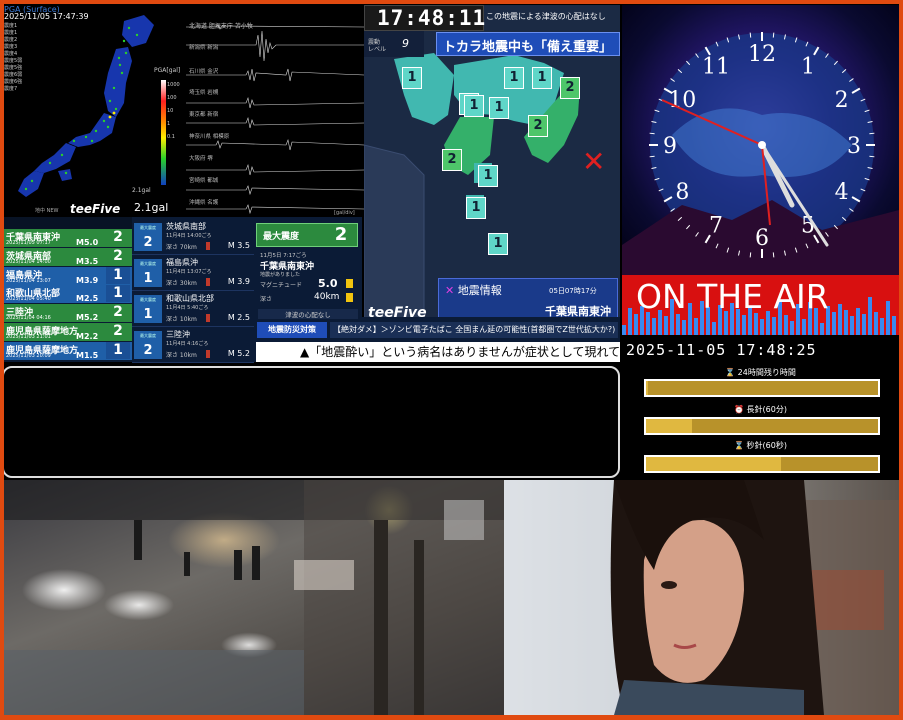 The image size is (903, 720). I want to click on max-intensity-value: 2, so click(341, 234).